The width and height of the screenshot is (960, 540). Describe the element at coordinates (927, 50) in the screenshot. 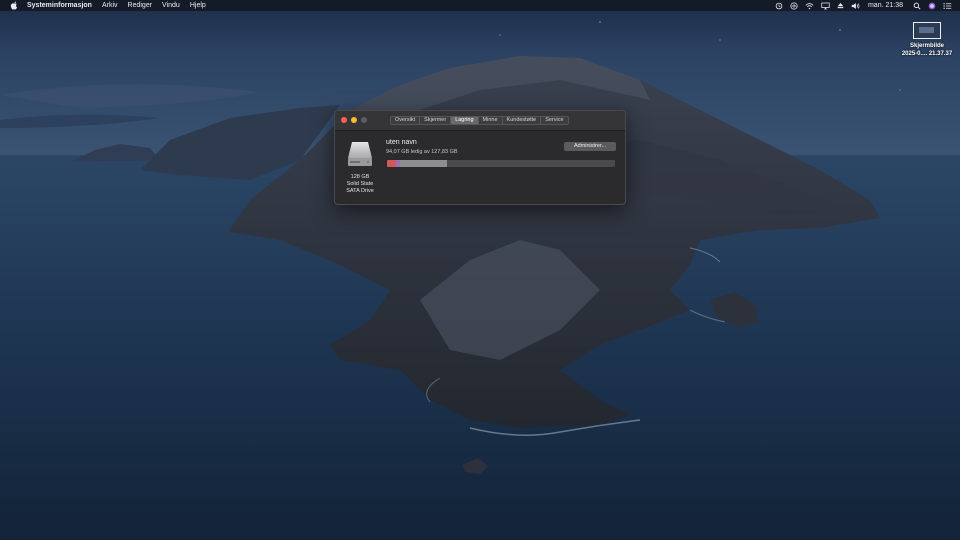

I see `desktop-file-label: Skjermbilde 2025-0.... 21.37.37` at that location.